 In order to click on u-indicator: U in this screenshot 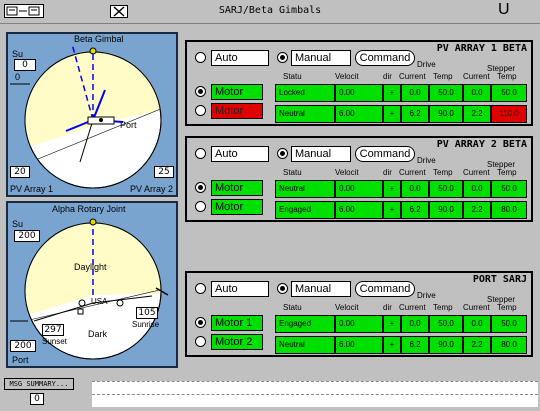, I will do `click(504, 9)`.